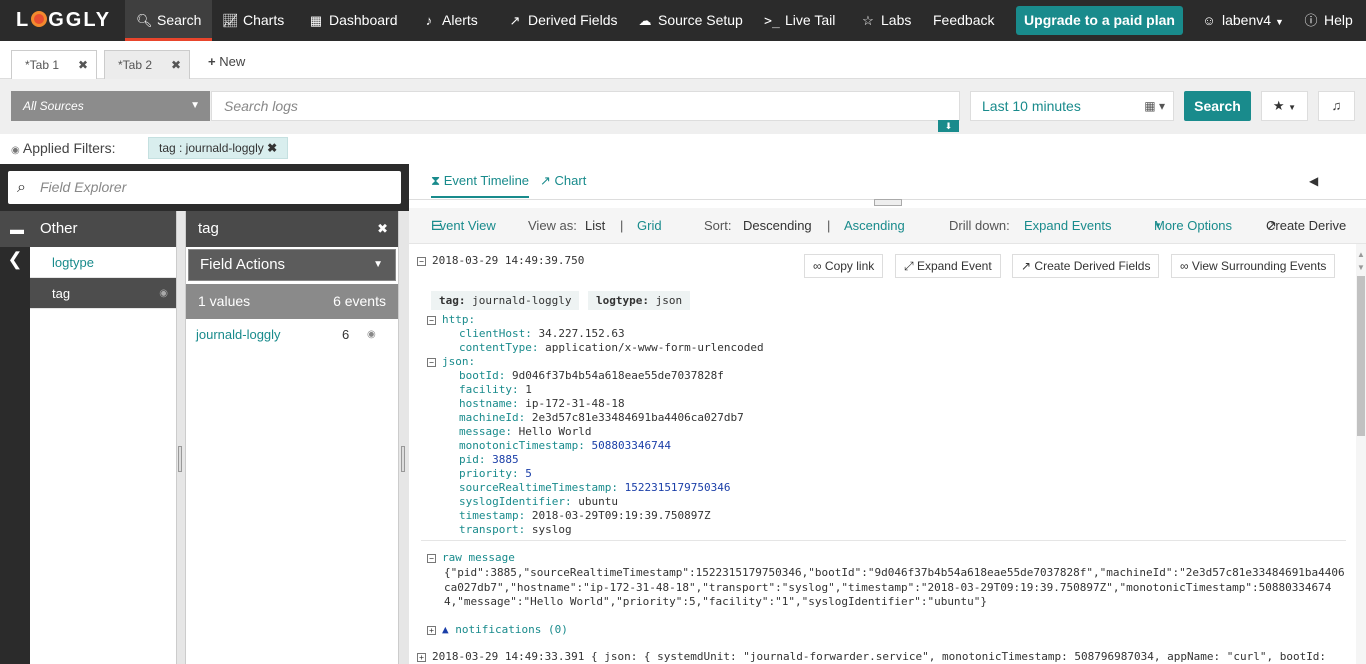  What do you see at coordinates (181, 437) in the screenshot?
I see `column-splitter` at bounding box center [181, 437].